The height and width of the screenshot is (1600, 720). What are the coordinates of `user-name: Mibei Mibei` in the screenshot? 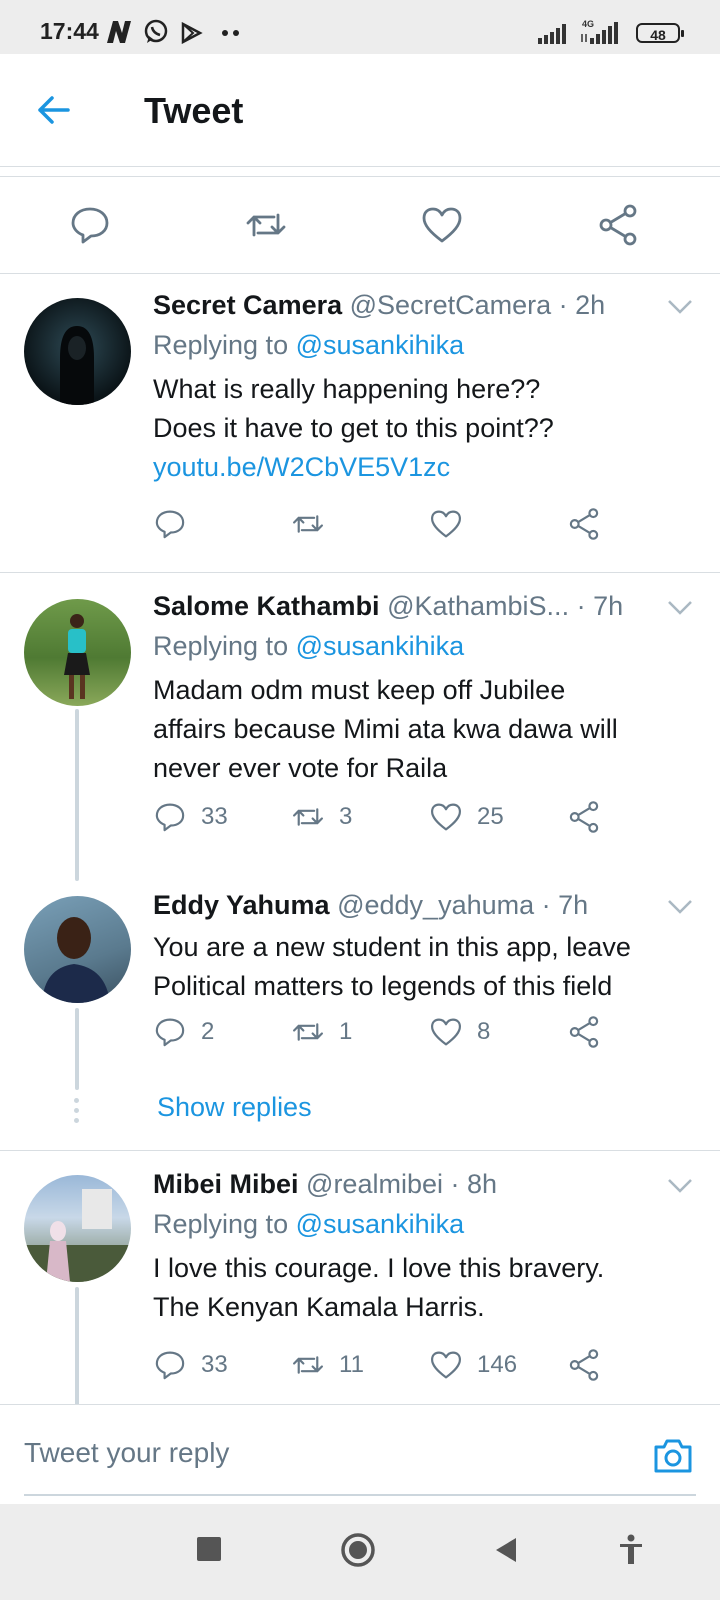 It's located at (226, 1184).